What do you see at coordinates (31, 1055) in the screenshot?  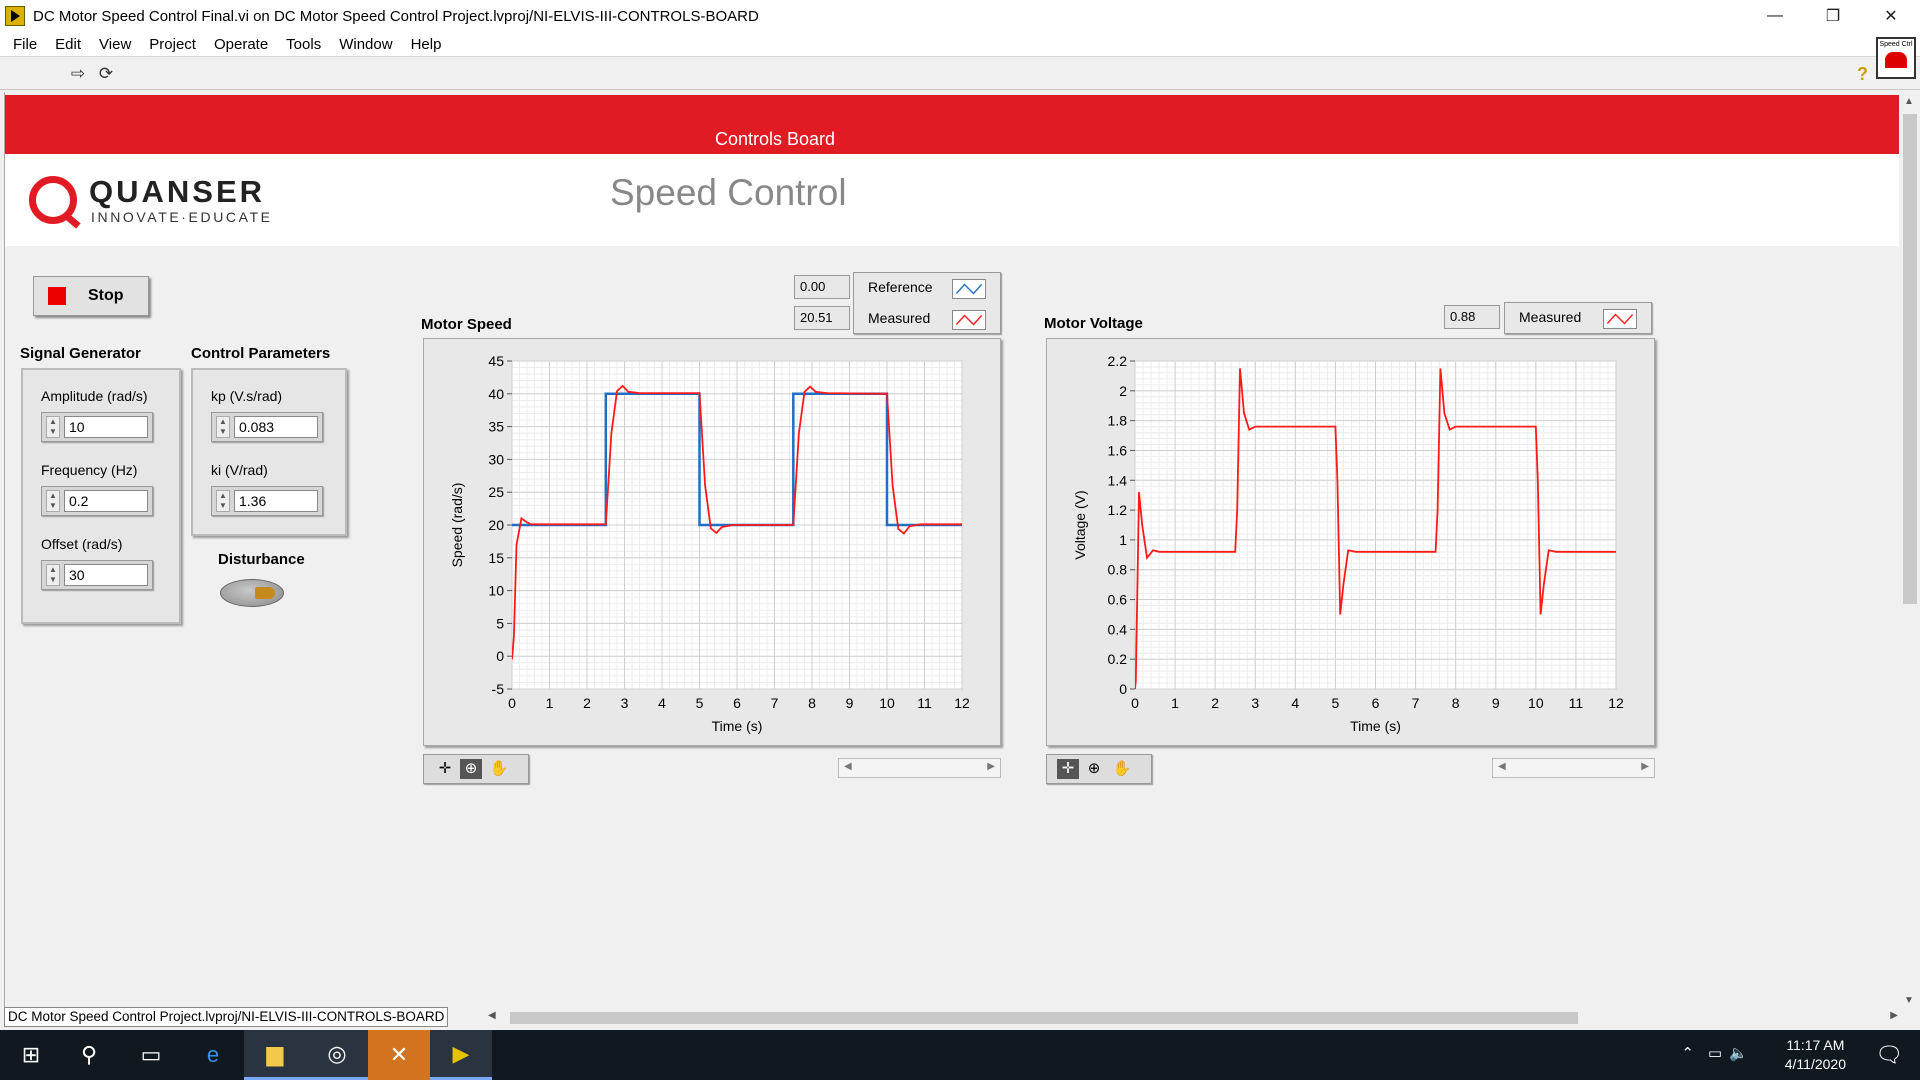 I see `start-windows-icon: ⊞` at bounding box center [31, 1055].